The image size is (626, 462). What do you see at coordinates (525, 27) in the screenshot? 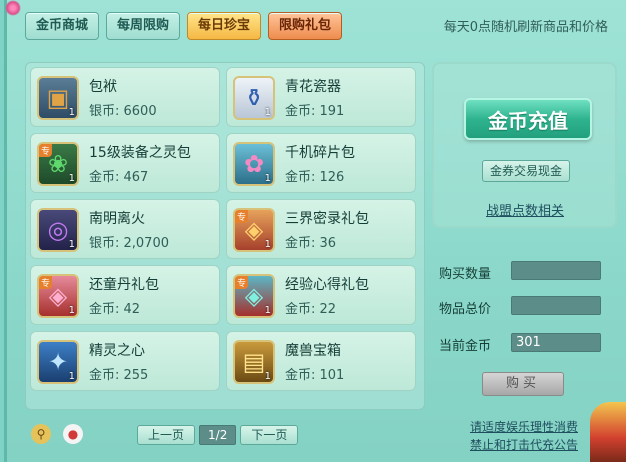
I see `refresh-note: 每天0点随机刷新商品和价格` at bounding box center [525, 27].